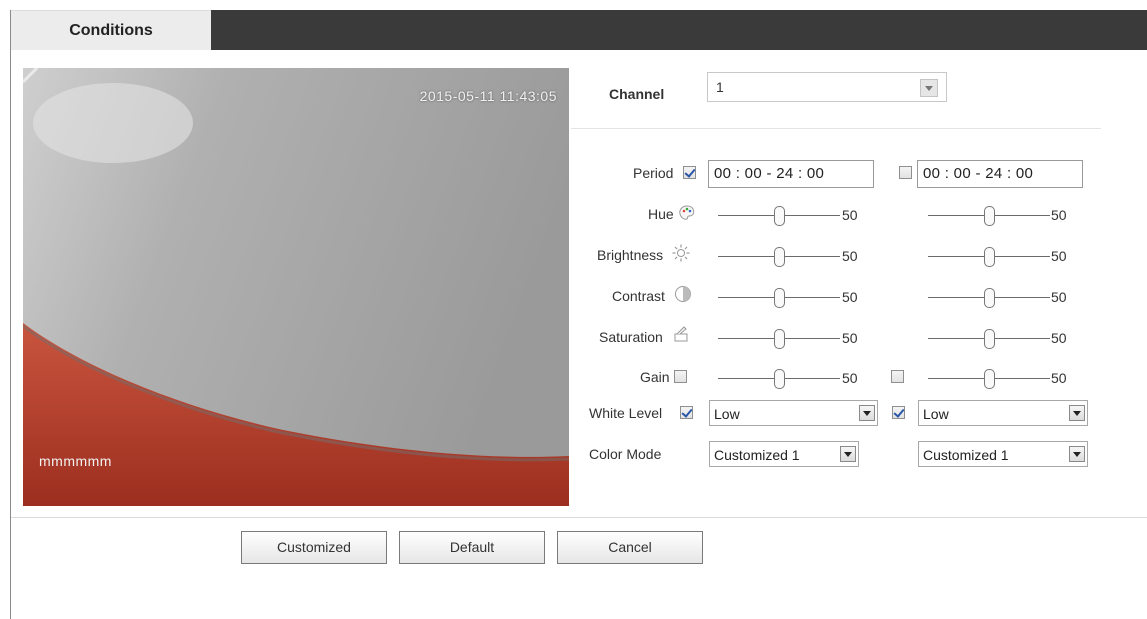 This screenshot has width=1147, height=619. Describe the element at coordinates (630, 255) in the screenshot. I see `brightness-label: Brightness` at that location.